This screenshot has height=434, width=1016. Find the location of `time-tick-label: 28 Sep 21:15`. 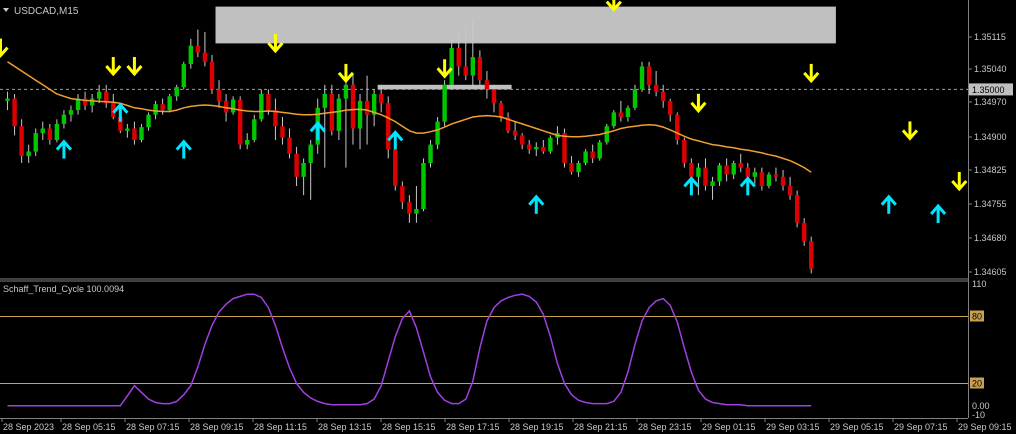

time-tick-label: 28 Sep 21:15 is located at coordinates (601, 427).